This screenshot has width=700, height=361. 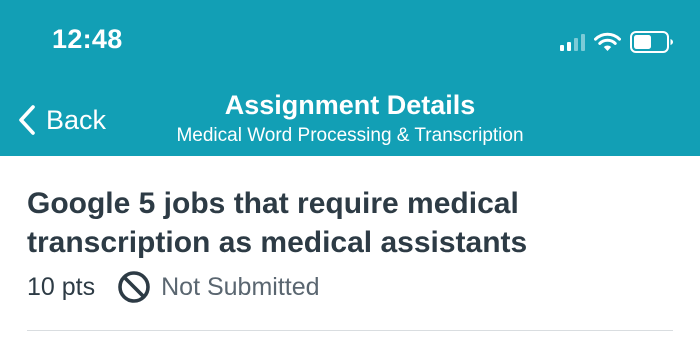 I want to click on status-bar-icons, so click(x=617, y=42).